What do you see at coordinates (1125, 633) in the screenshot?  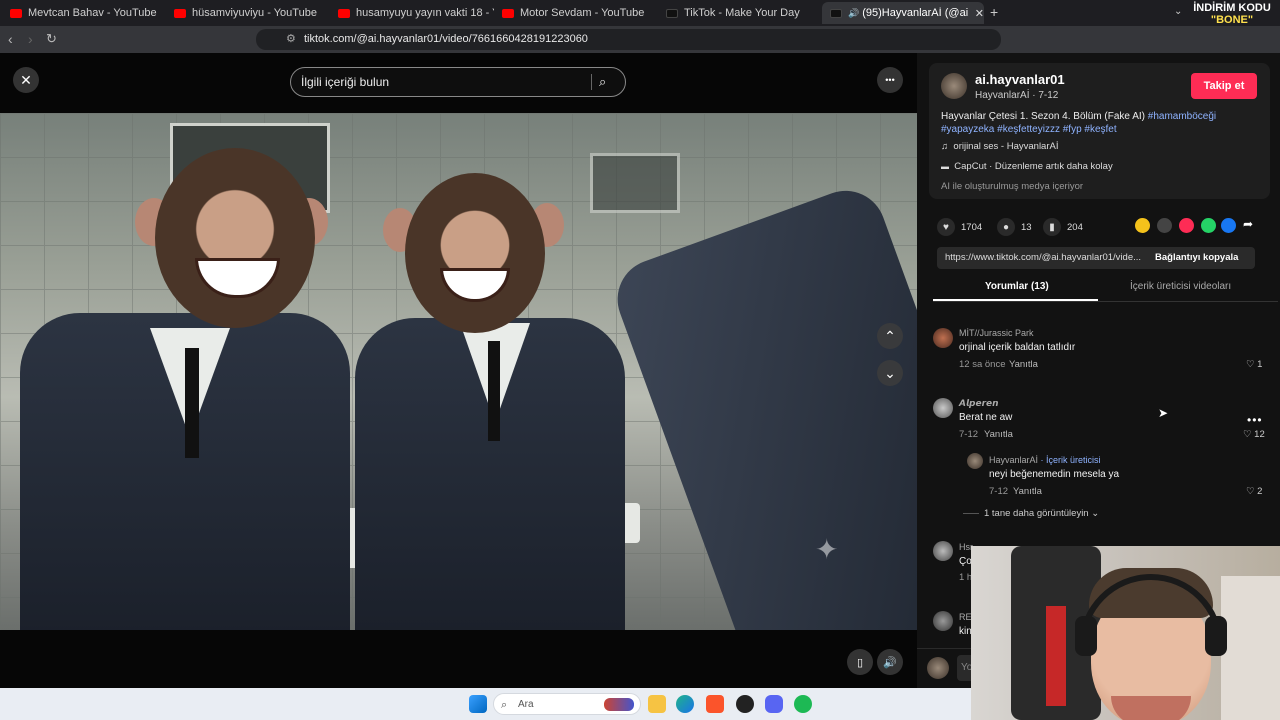 I see `webcam-overlay` at bounding box center [1125, 633].